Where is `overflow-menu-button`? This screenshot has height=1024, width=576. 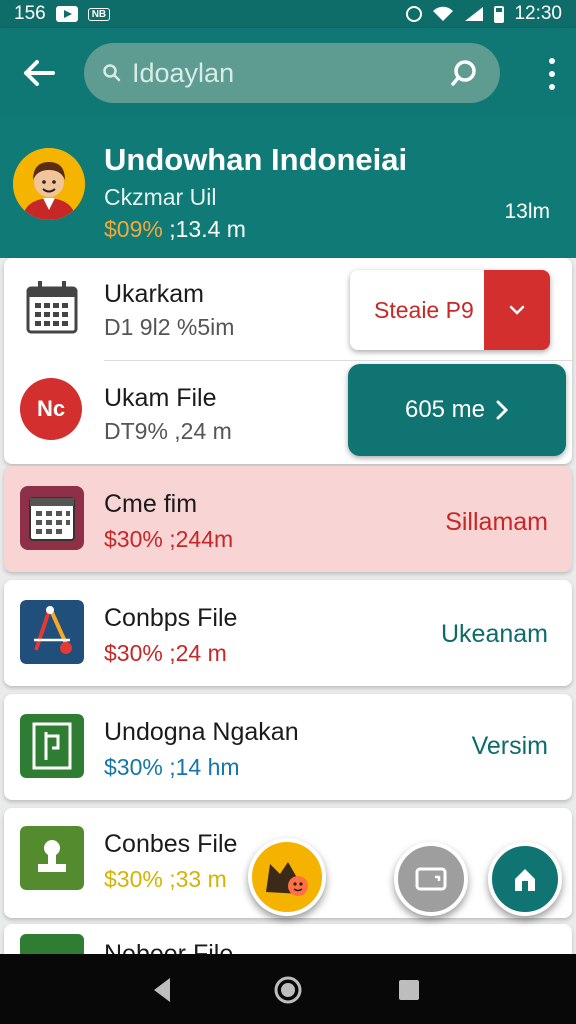
overflow-menu-button is located at coordinates (552, 74).